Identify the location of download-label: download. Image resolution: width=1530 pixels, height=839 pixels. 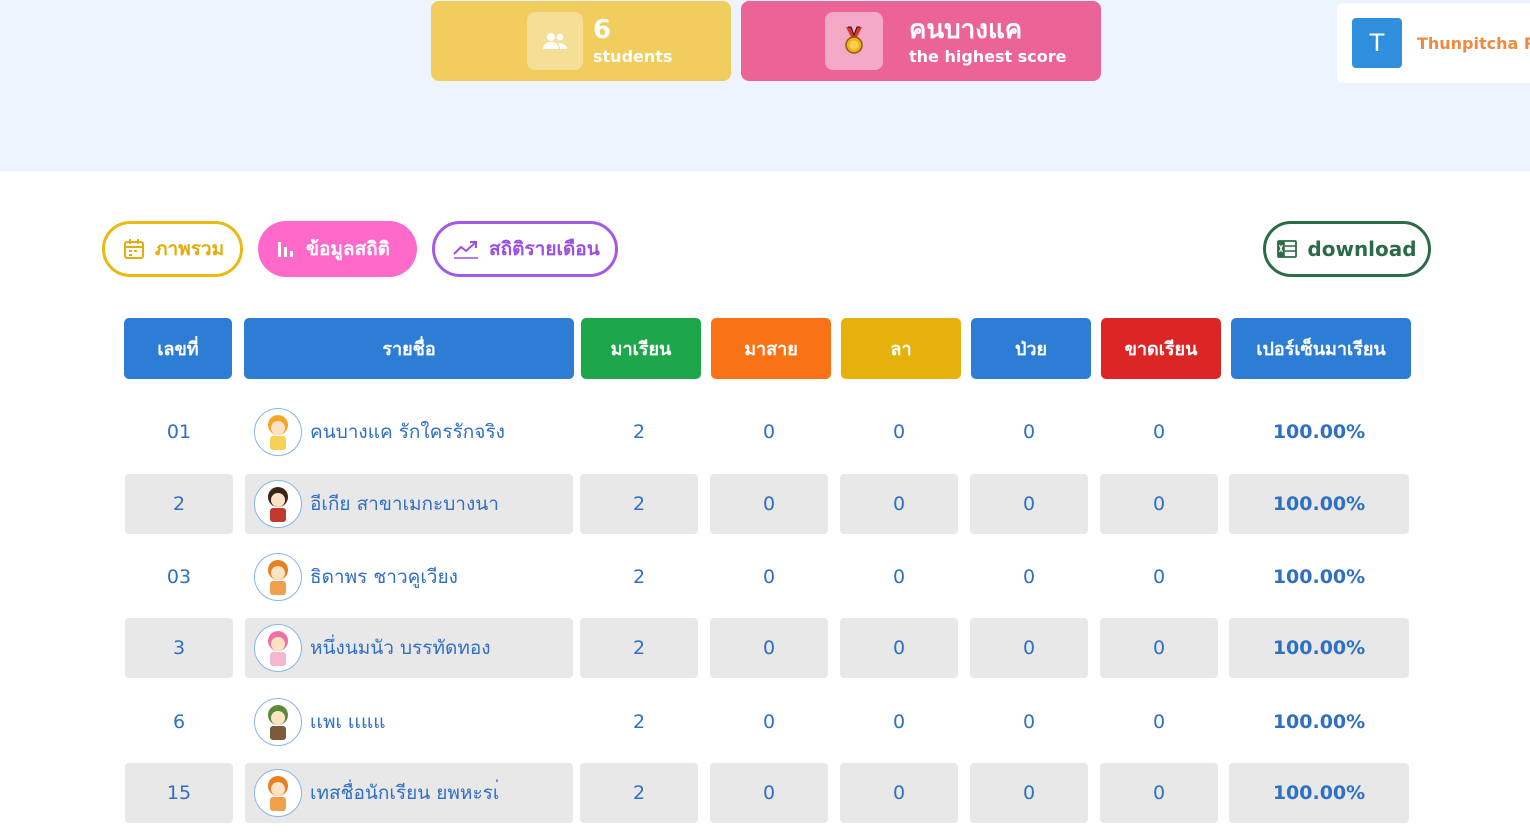
(1362, 249).